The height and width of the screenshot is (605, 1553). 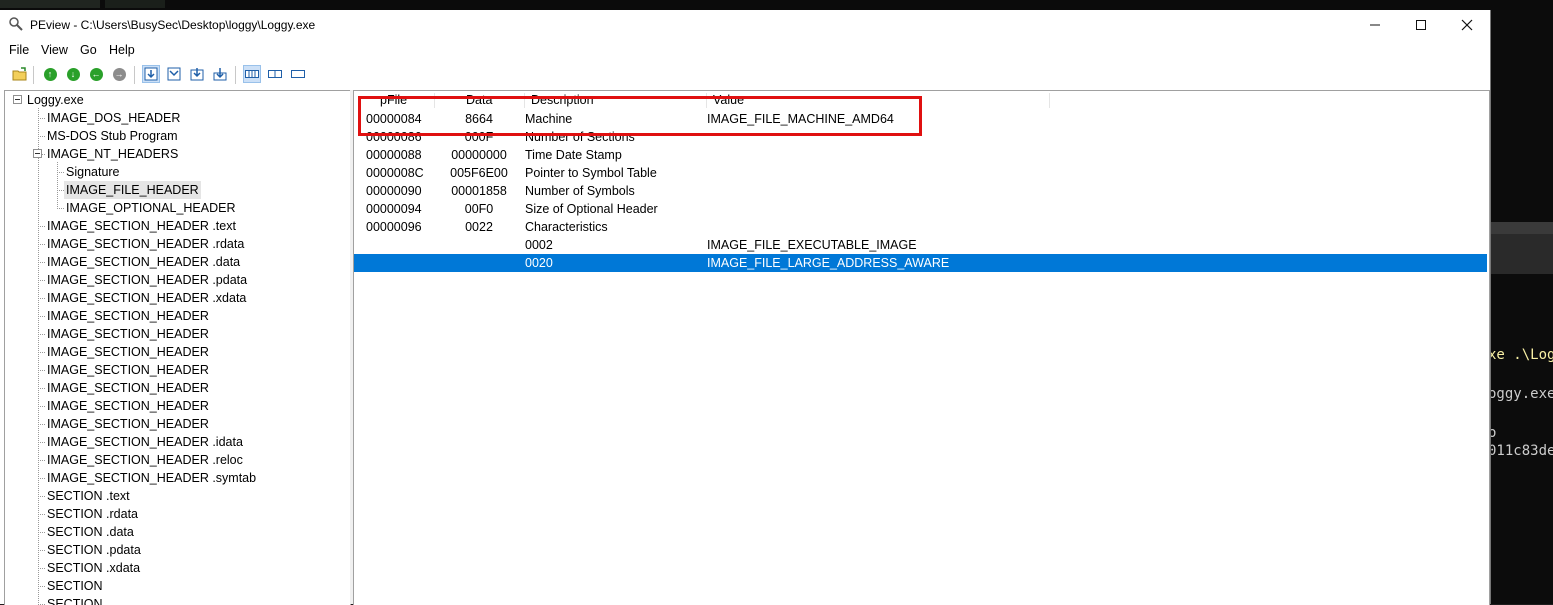 What do you see at coordinates (1049, 100) in the screenshot?
I see `column-divider` at bounding box center [1049, 100].